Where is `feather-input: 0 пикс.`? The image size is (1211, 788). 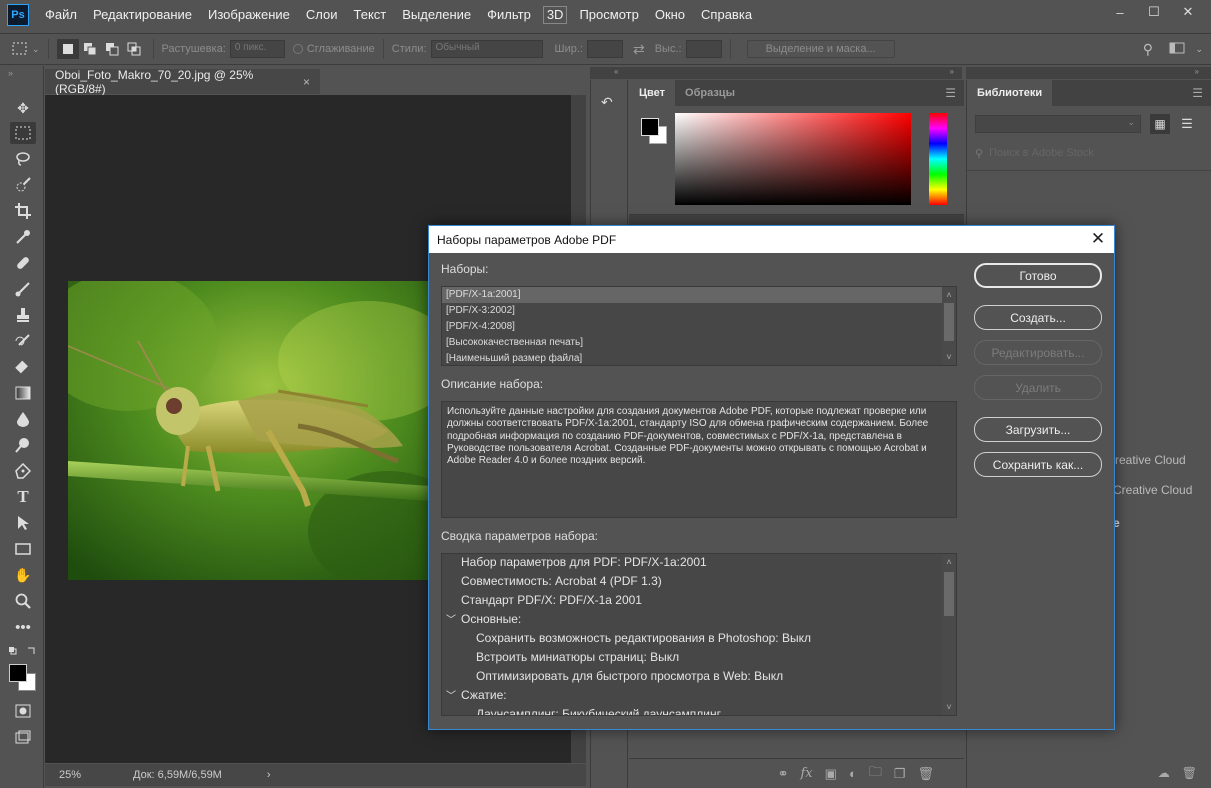
feather-input: 0 пикс. is located at coordinates (257, 49).